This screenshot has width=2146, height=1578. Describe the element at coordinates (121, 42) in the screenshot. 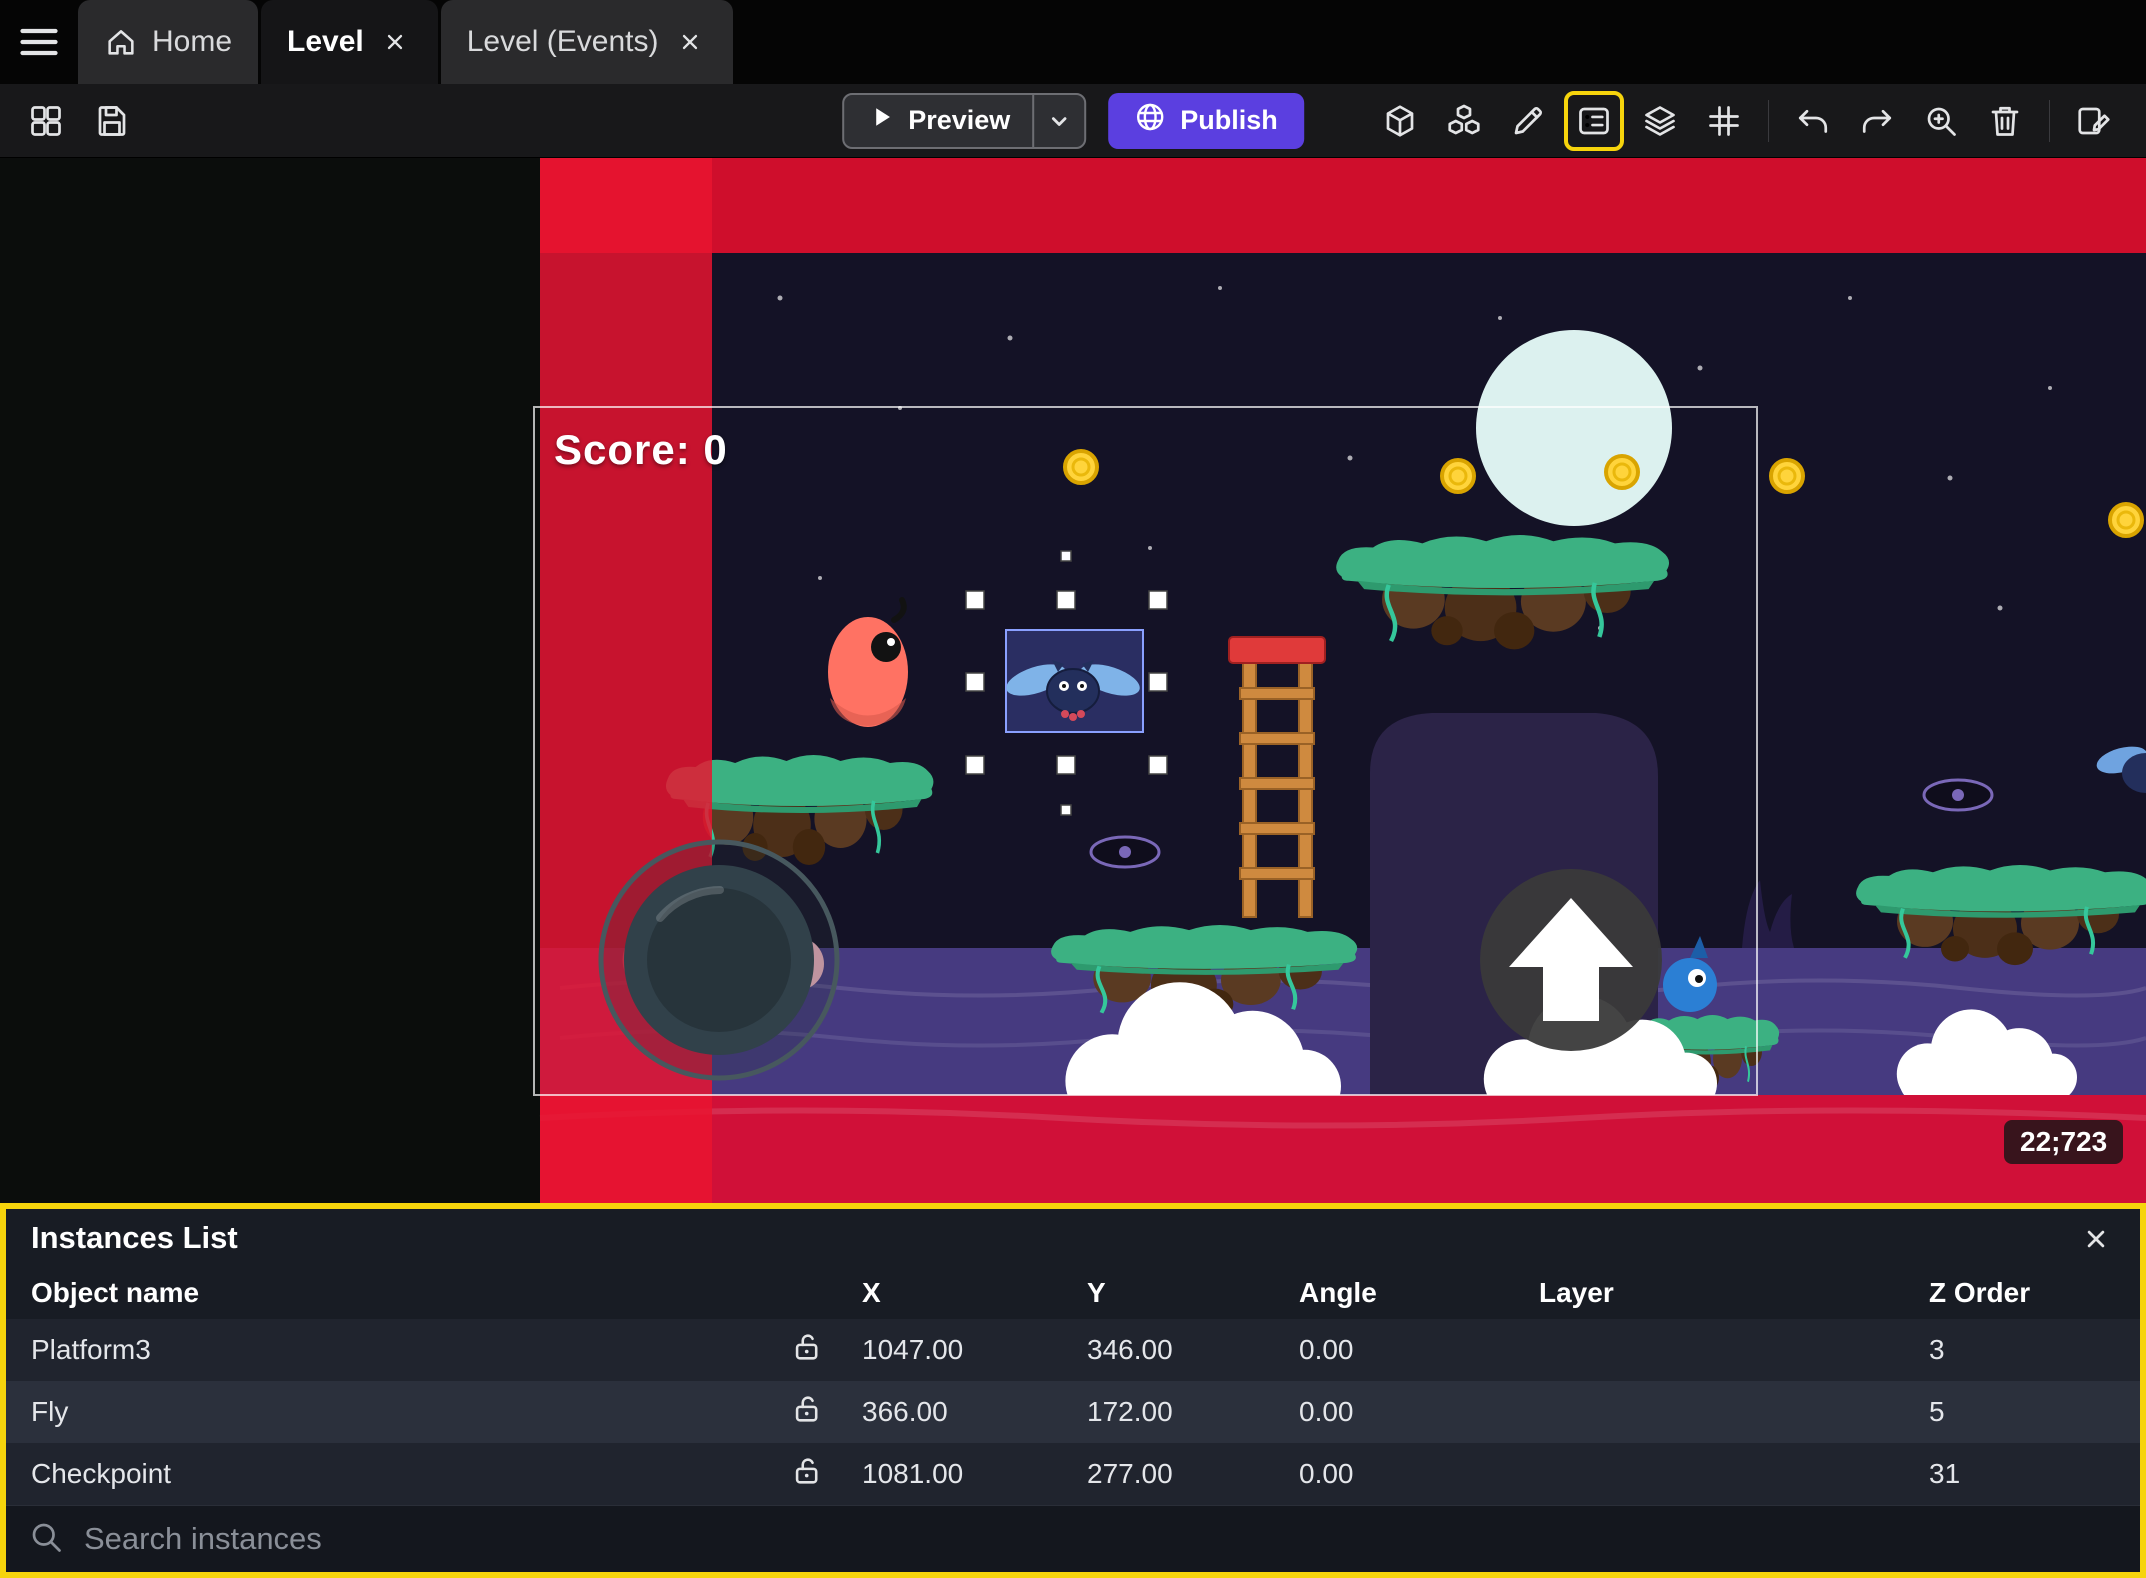

I see `home-icon` at that location.